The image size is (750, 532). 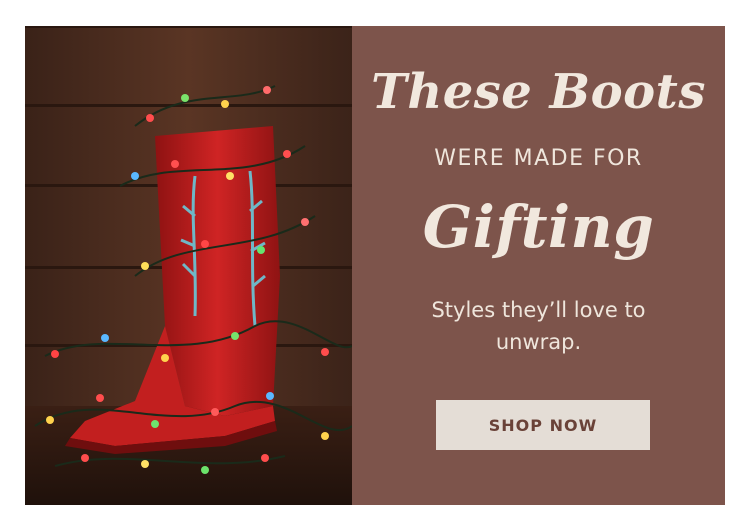 What do you see at coordinates (538, 227) in the screenshot?
I see `headline-gifting: Gifting` at bounding box center [538, 227].